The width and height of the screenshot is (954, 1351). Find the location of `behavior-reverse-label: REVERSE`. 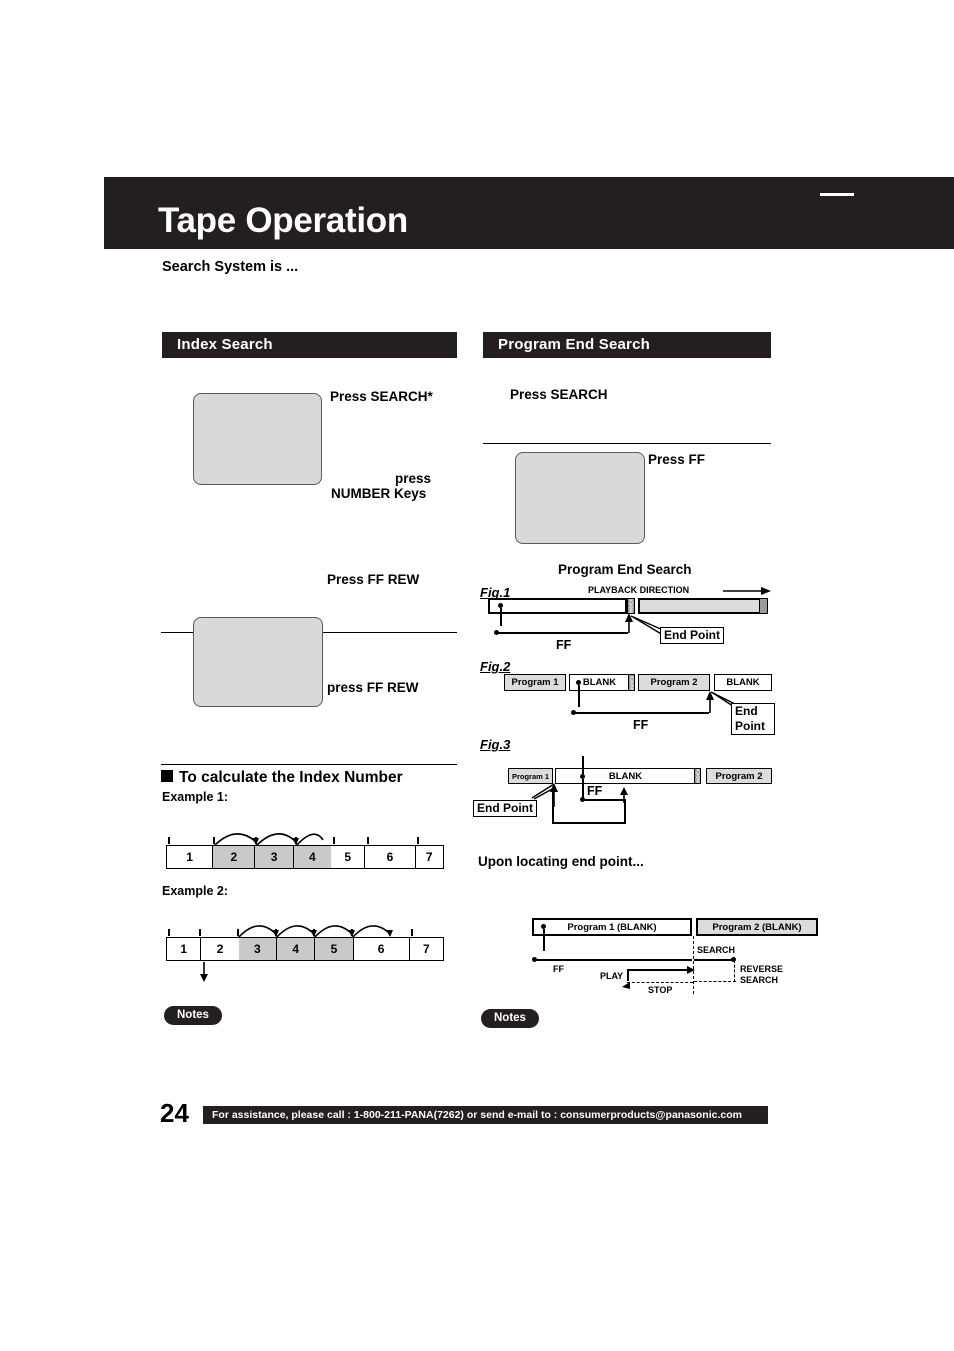

behavior-reverse-label: REVERSE is located at coordinates (762, 969).